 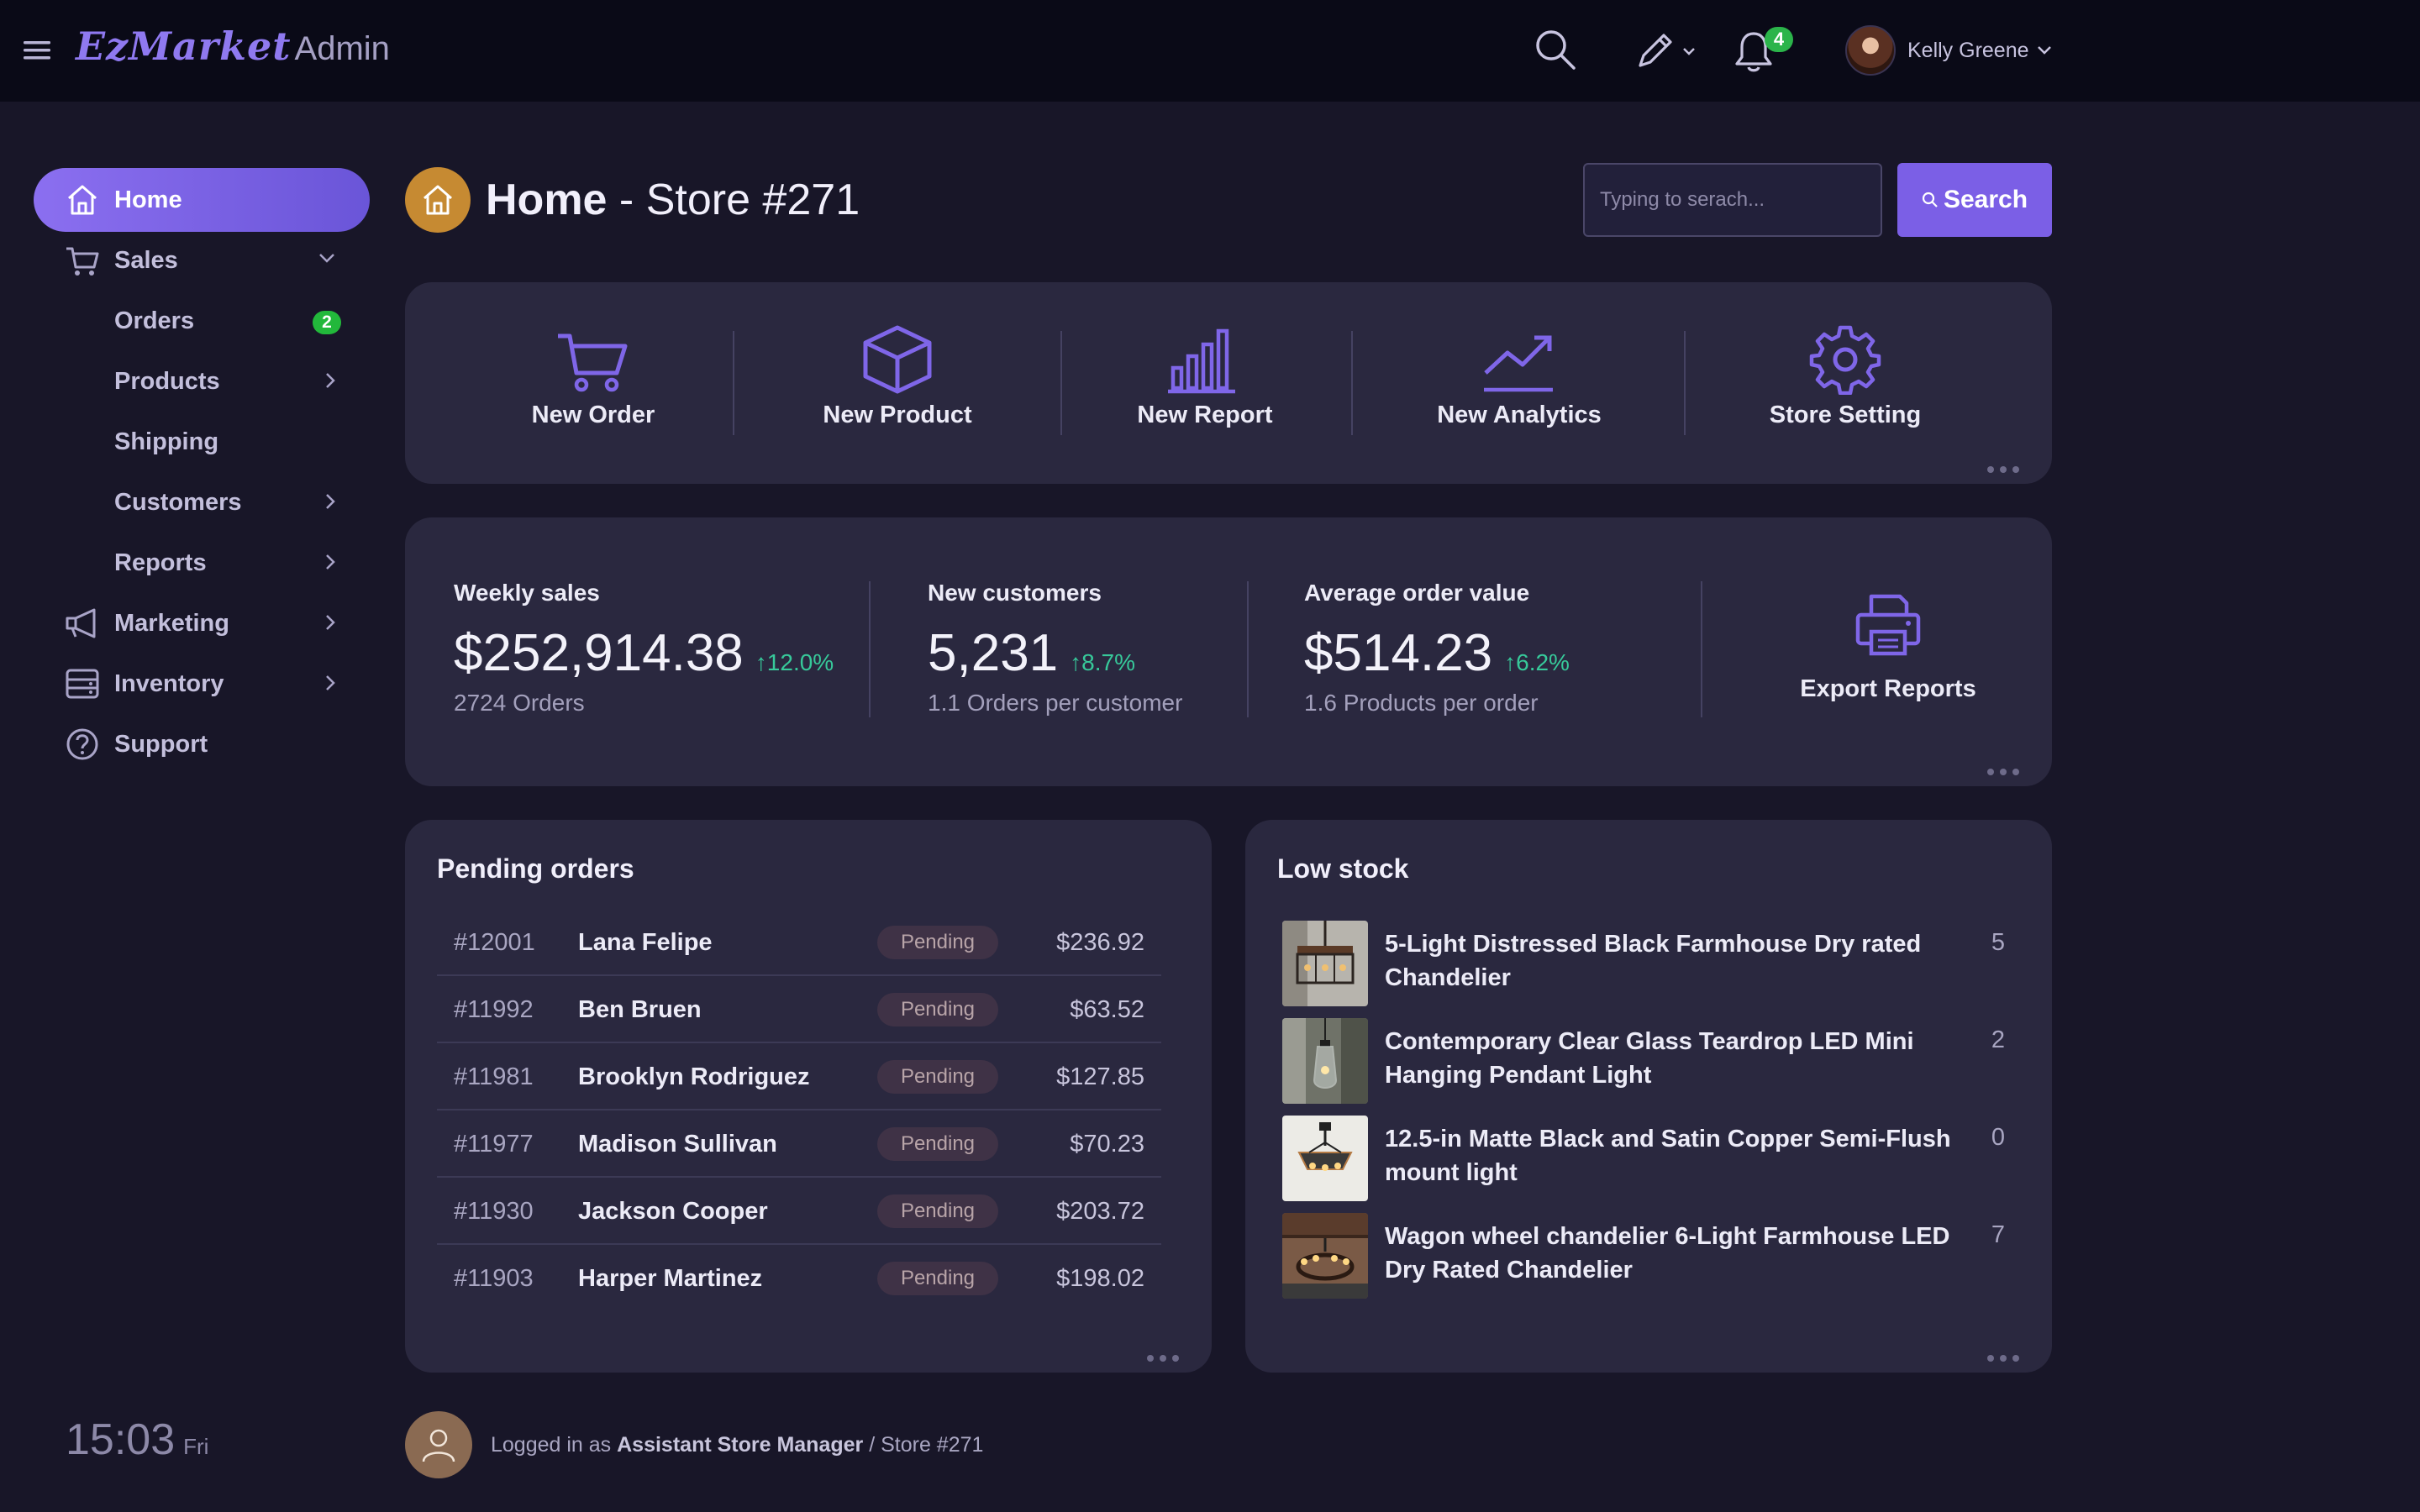 I want to click on user-name: Kelly Greene, so click(x=1968, y=50).